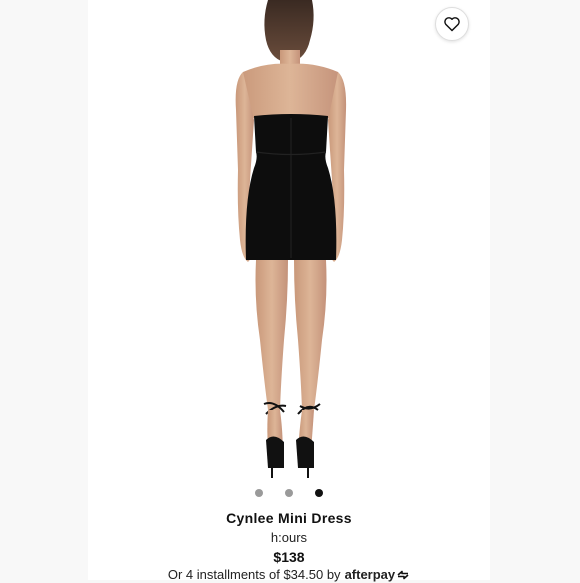 Image resolution: width=580 pixels, height=583 pixels. Describe the element at coordinates (289, 518) in the screenshot. I see `product-name: Cynlee Mini Dress` at that location.